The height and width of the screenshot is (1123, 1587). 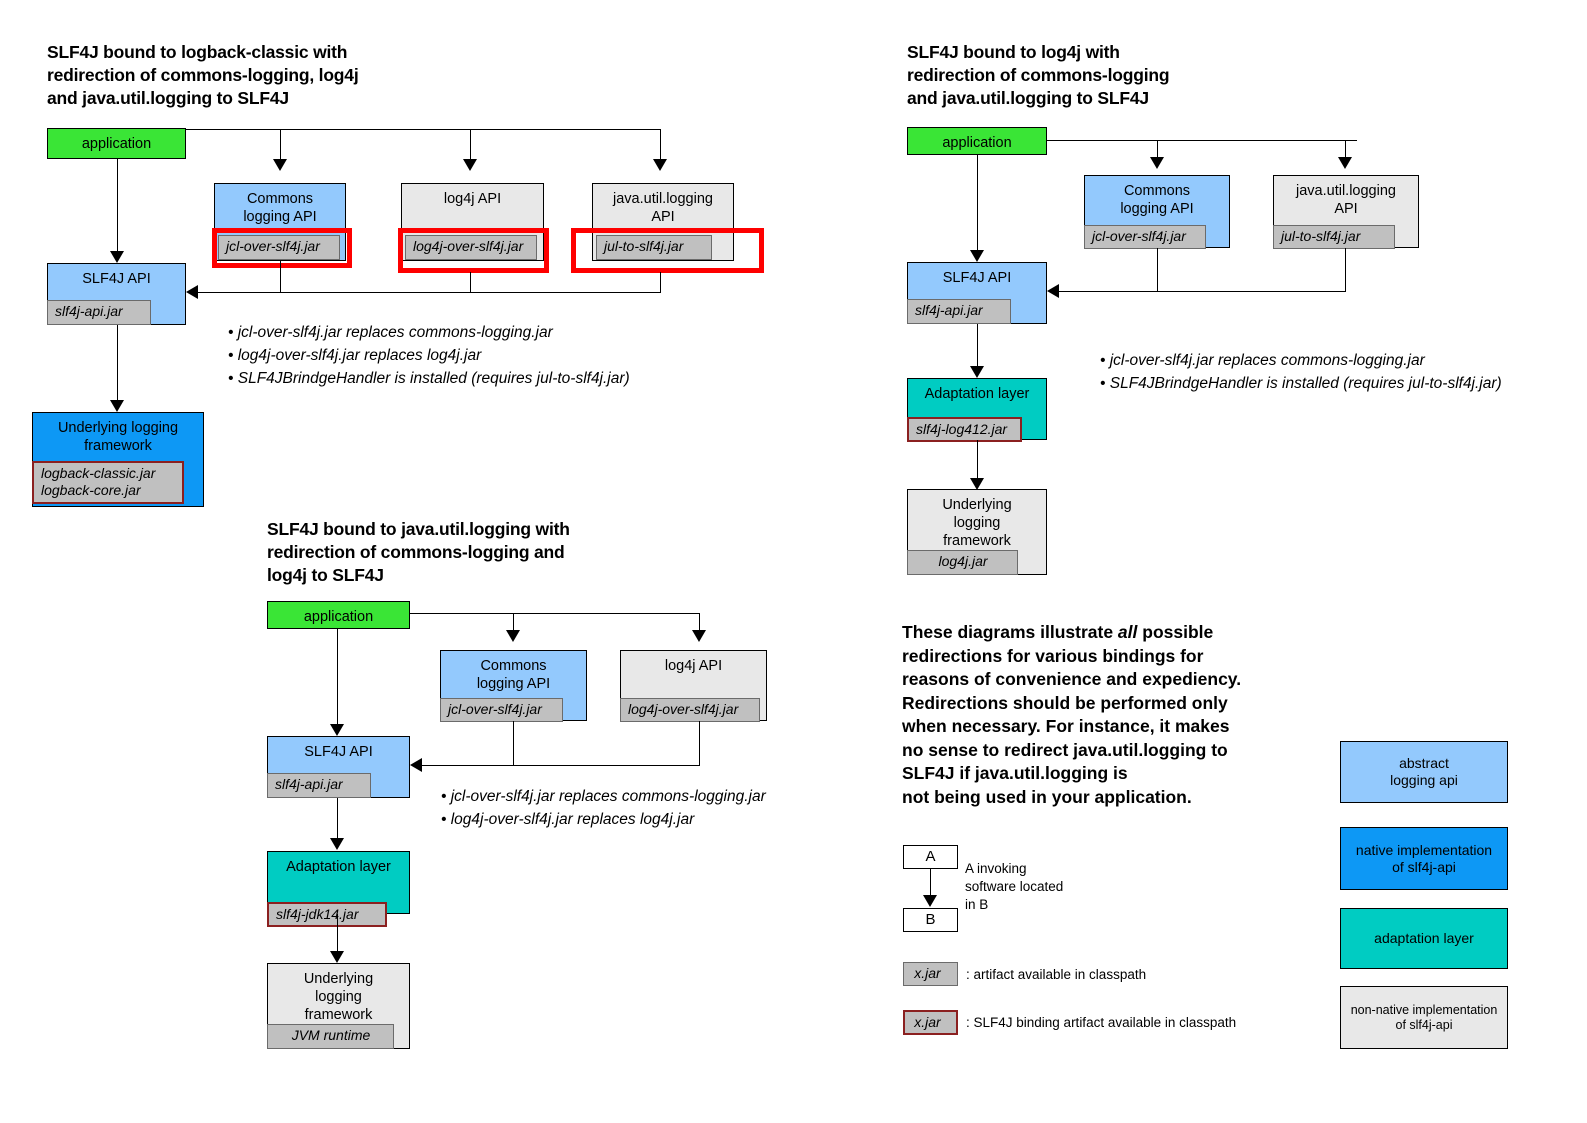 What do you see at coordinates (1346, 200) in the screenshot?
I see `d2-jul-api-label: java.util.logging API` at bounding box center [1346, 200].